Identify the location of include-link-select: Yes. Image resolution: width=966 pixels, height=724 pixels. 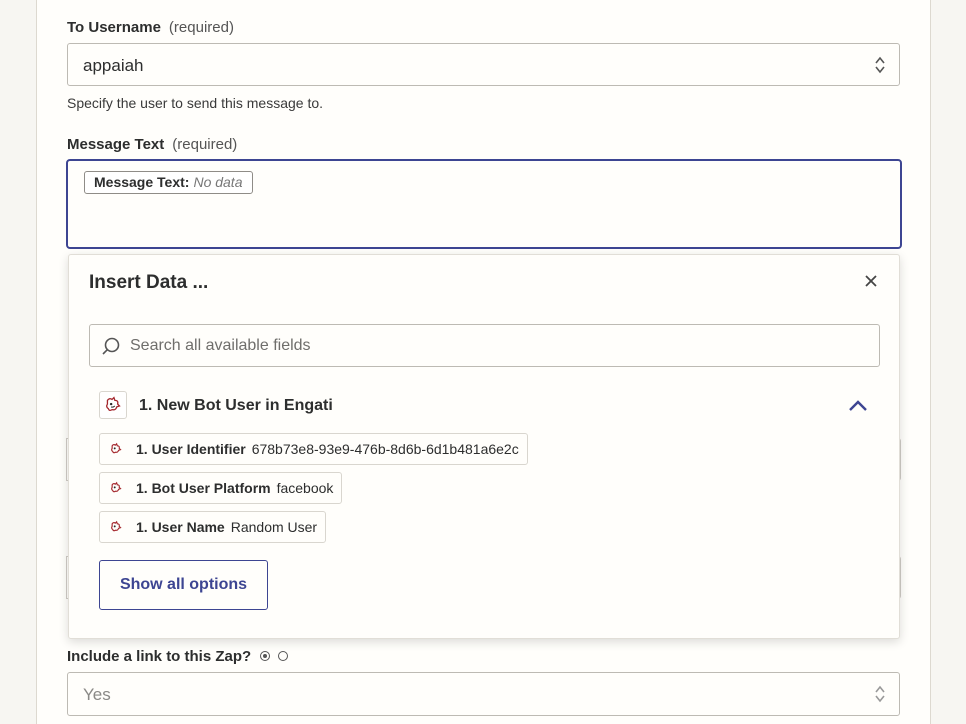
(483, 694).